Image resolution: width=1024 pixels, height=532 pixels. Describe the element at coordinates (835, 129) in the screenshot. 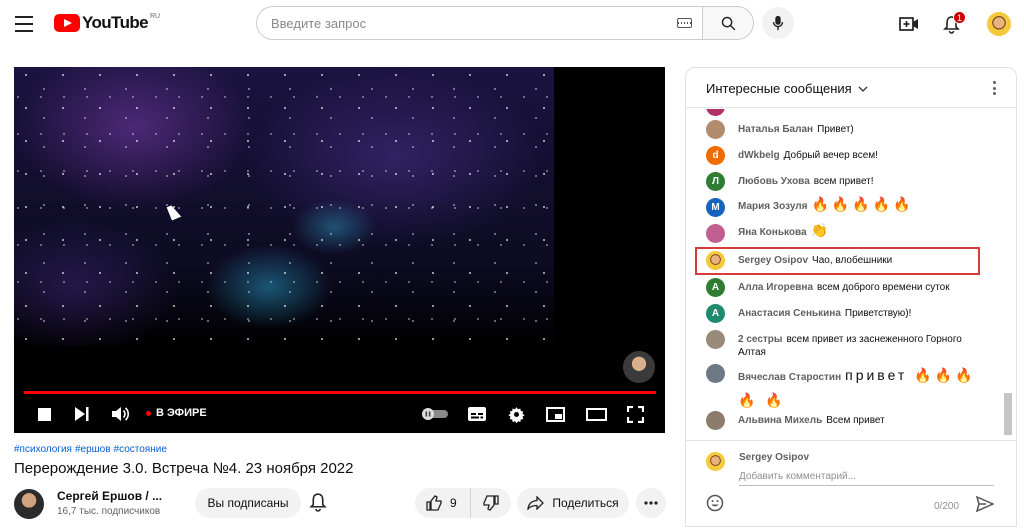

I see `chat-text: Привет)` at that location.